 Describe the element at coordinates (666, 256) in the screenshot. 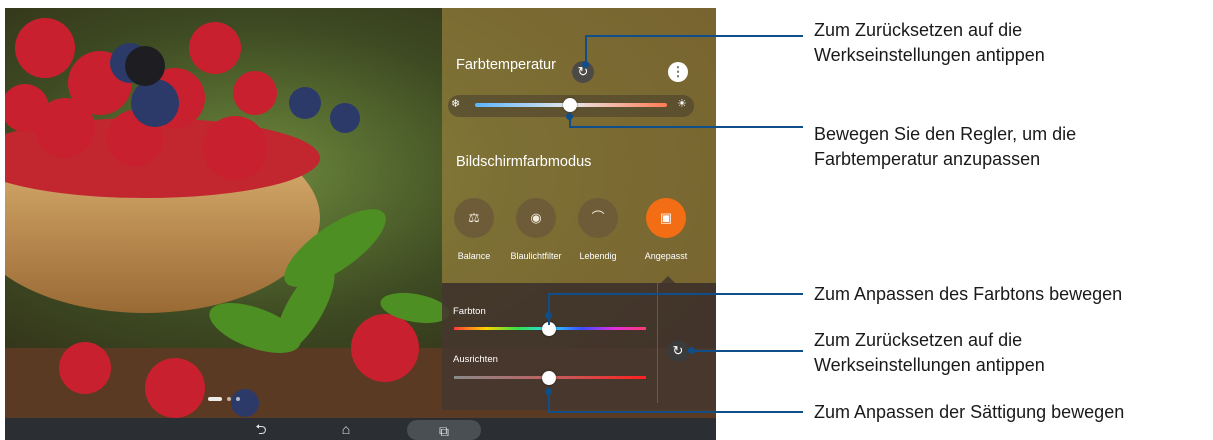

I see `mode-label-custom: Angepasst` at that location.